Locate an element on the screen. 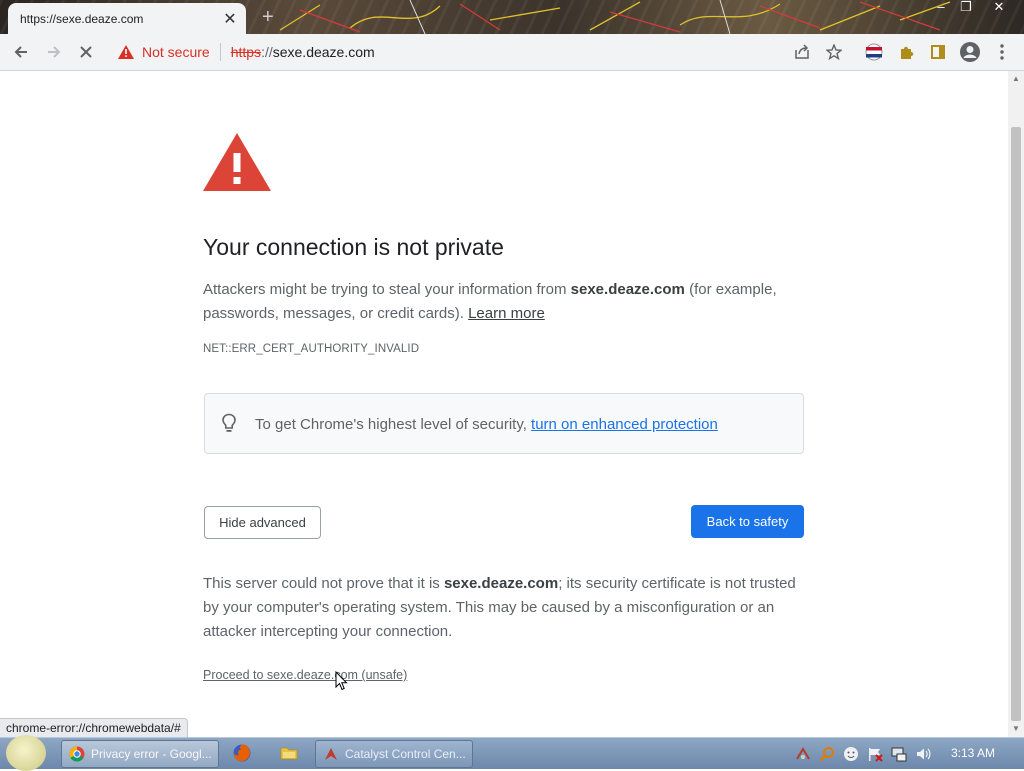  address-bar: Not secure https://sexe.deaze.com is located at coordinates (477, 52).